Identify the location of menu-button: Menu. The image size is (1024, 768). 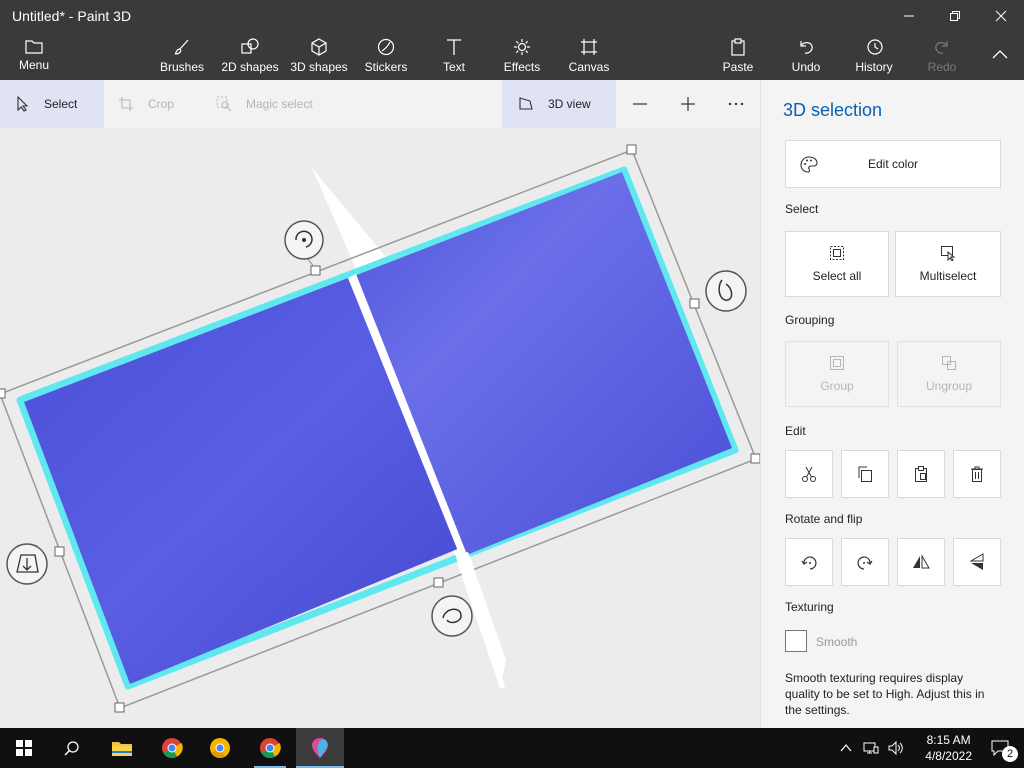
(34, 56).